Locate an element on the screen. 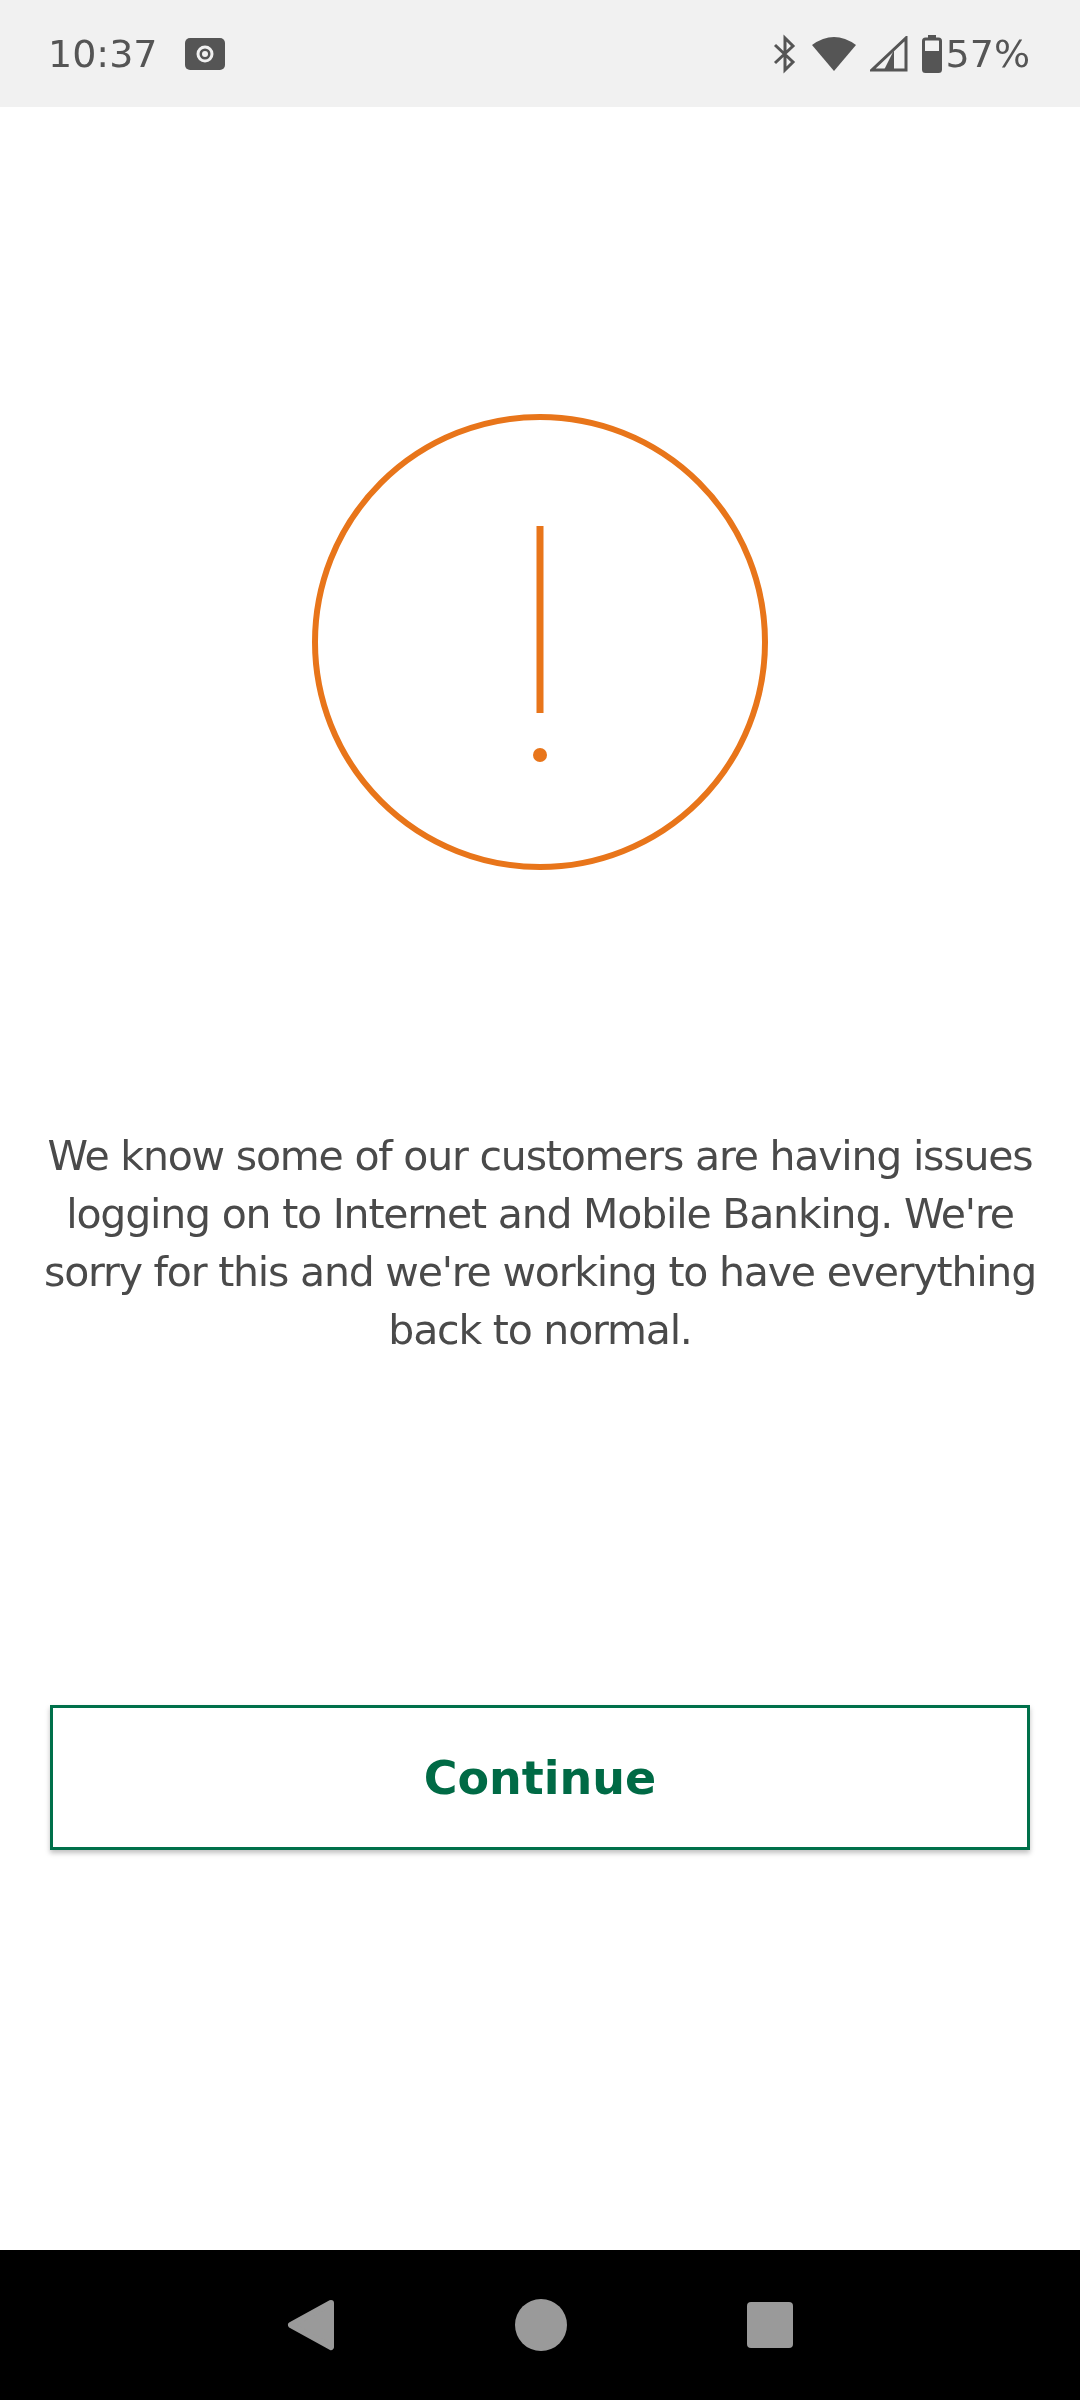  home-icon is located at coordinates (541, 2325).